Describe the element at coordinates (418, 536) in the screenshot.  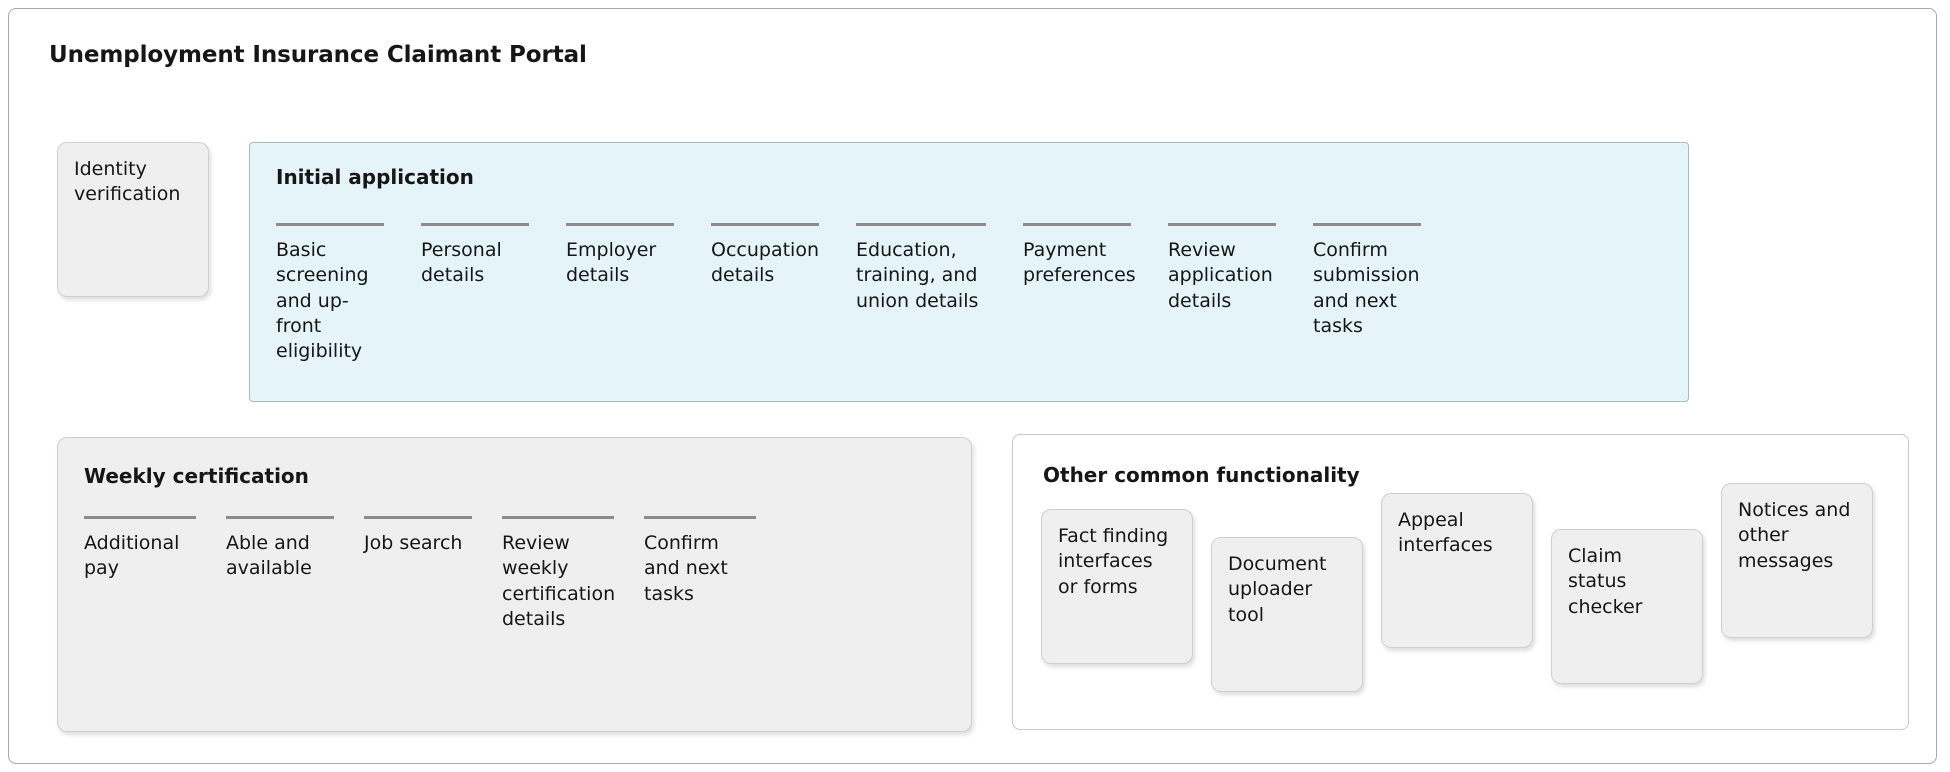
I see `weekly-step-job-search: Job search` at that location.